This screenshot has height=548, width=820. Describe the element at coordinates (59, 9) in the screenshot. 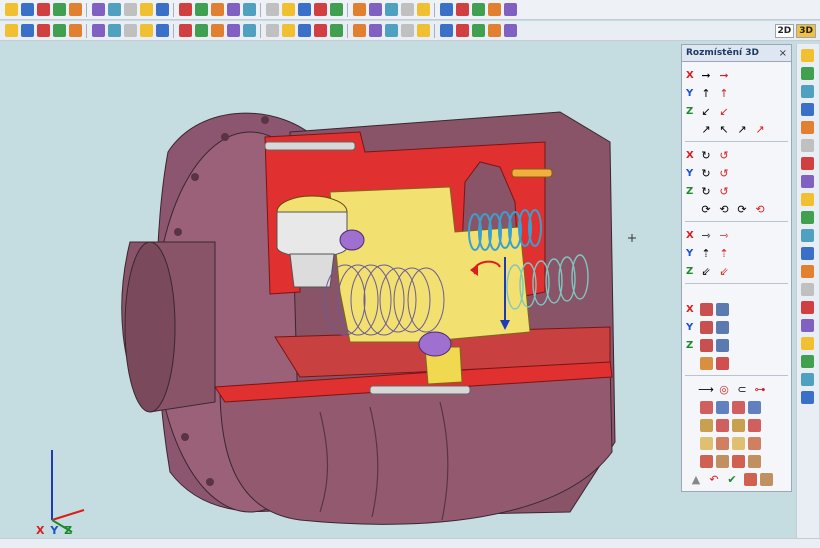

I see `save-all-icon` at that location.